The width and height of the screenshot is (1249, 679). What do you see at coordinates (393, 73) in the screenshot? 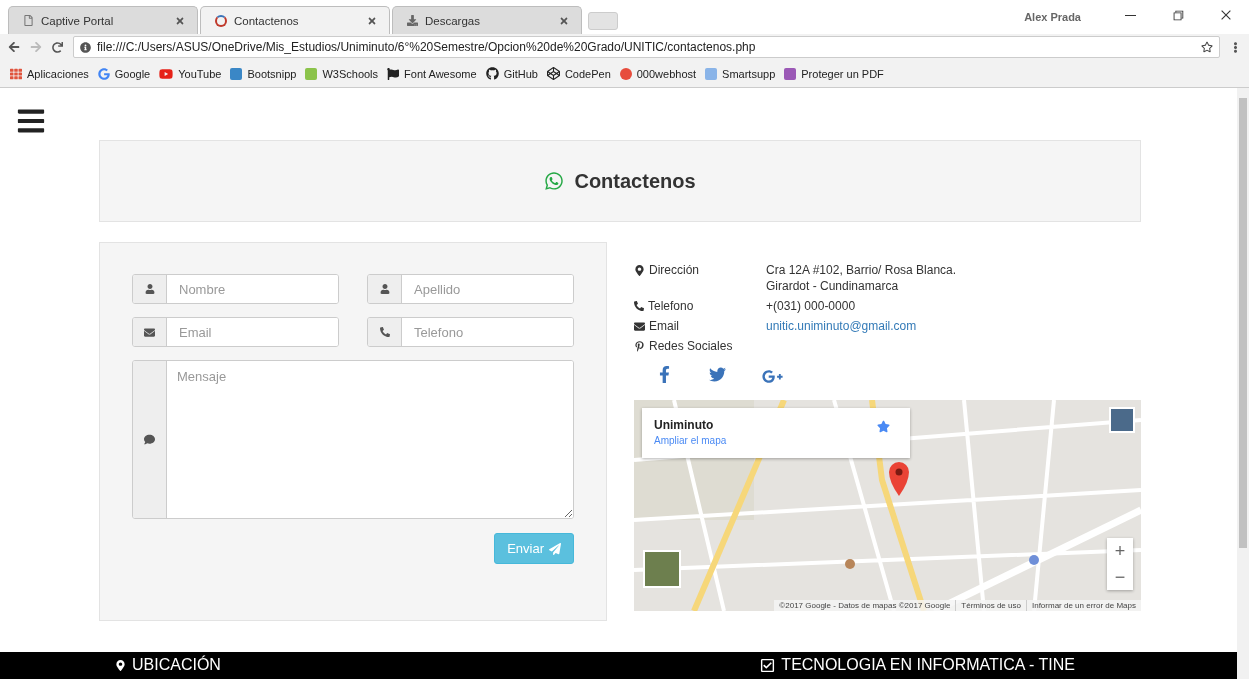
I see `flag-icon` at bounding box center [393, 73].